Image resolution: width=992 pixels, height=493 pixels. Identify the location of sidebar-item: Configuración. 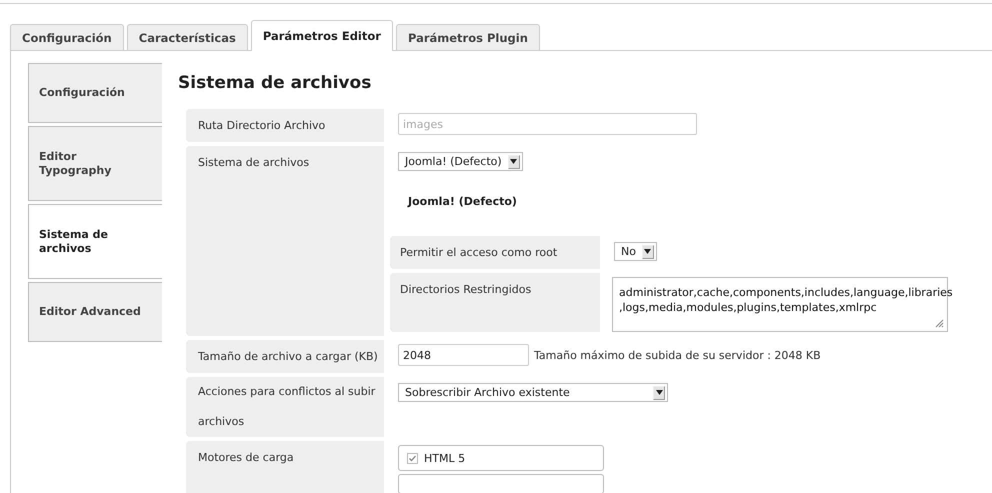
(95, 93).